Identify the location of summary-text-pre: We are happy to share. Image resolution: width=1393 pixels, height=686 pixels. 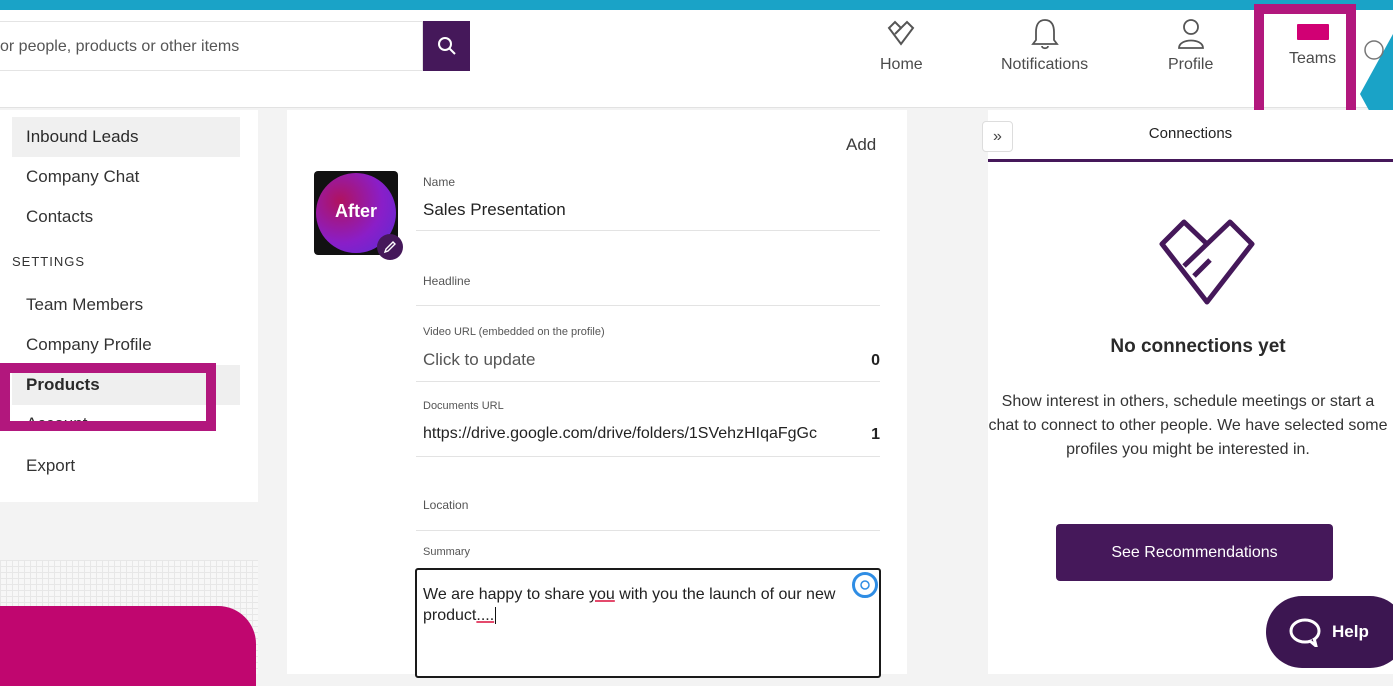
(506, 594).